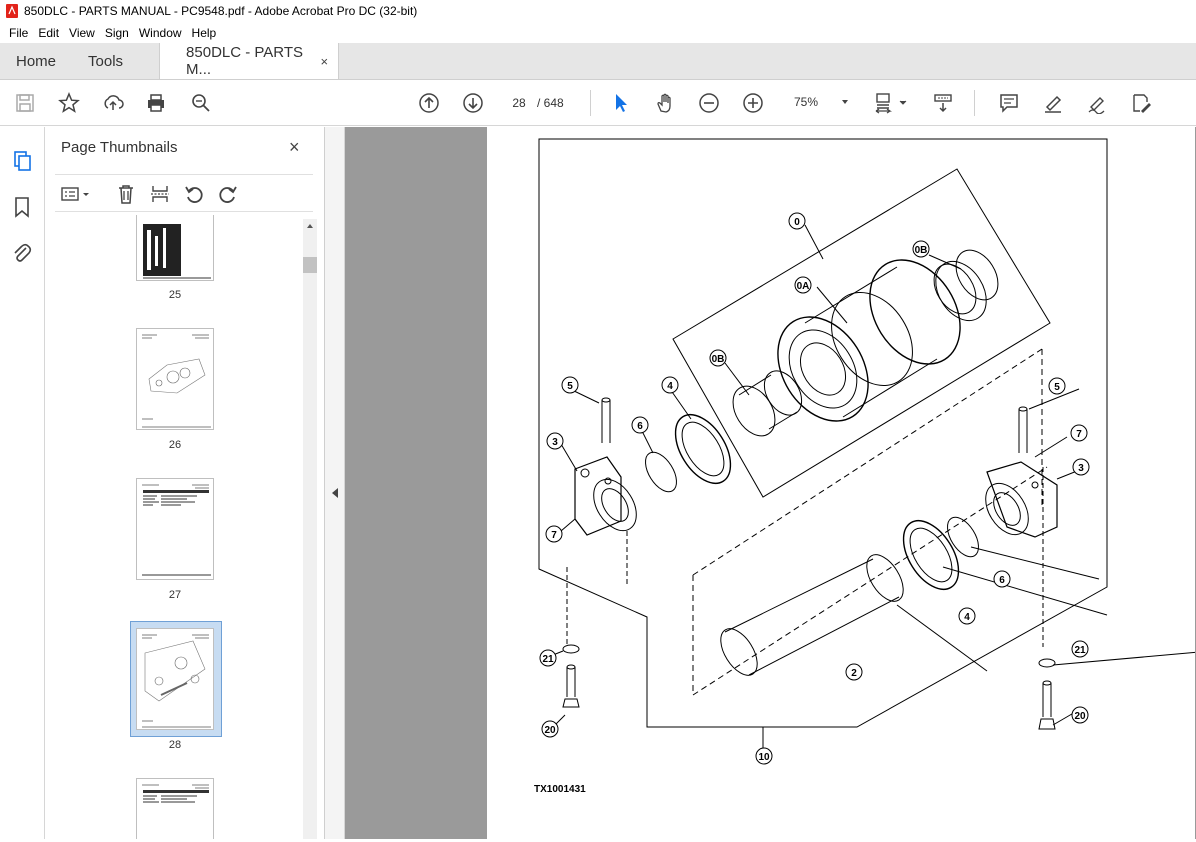  I want to click on figure-code: TX1001431, so click(560, 789).